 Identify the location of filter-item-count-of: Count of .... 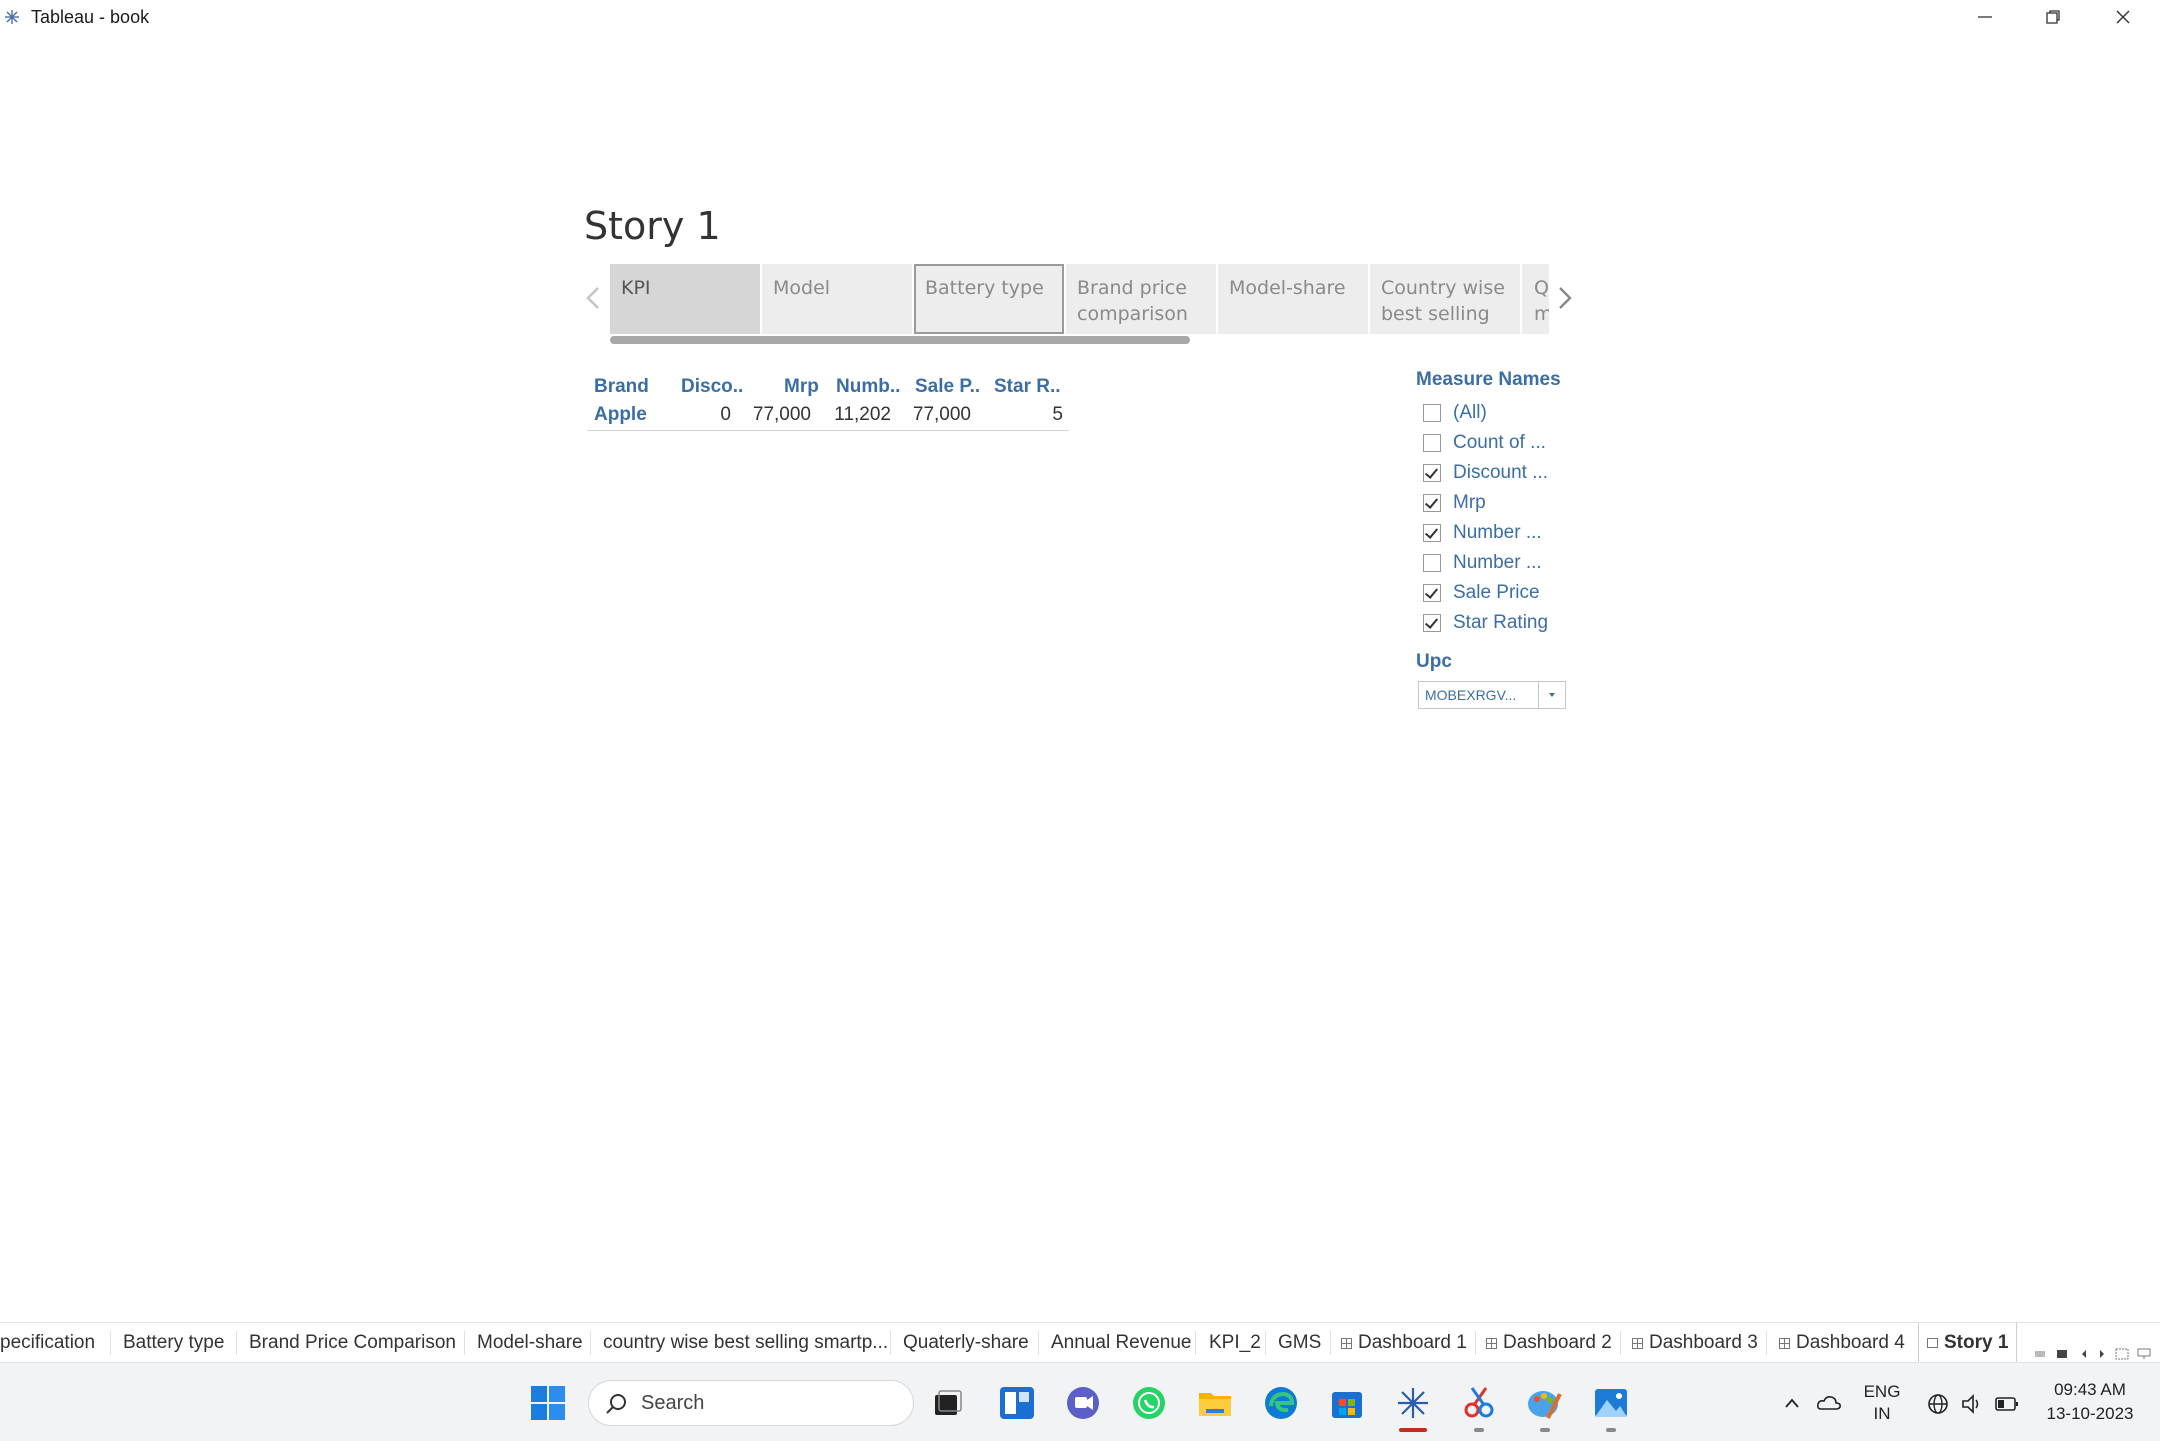
(1484, 443).